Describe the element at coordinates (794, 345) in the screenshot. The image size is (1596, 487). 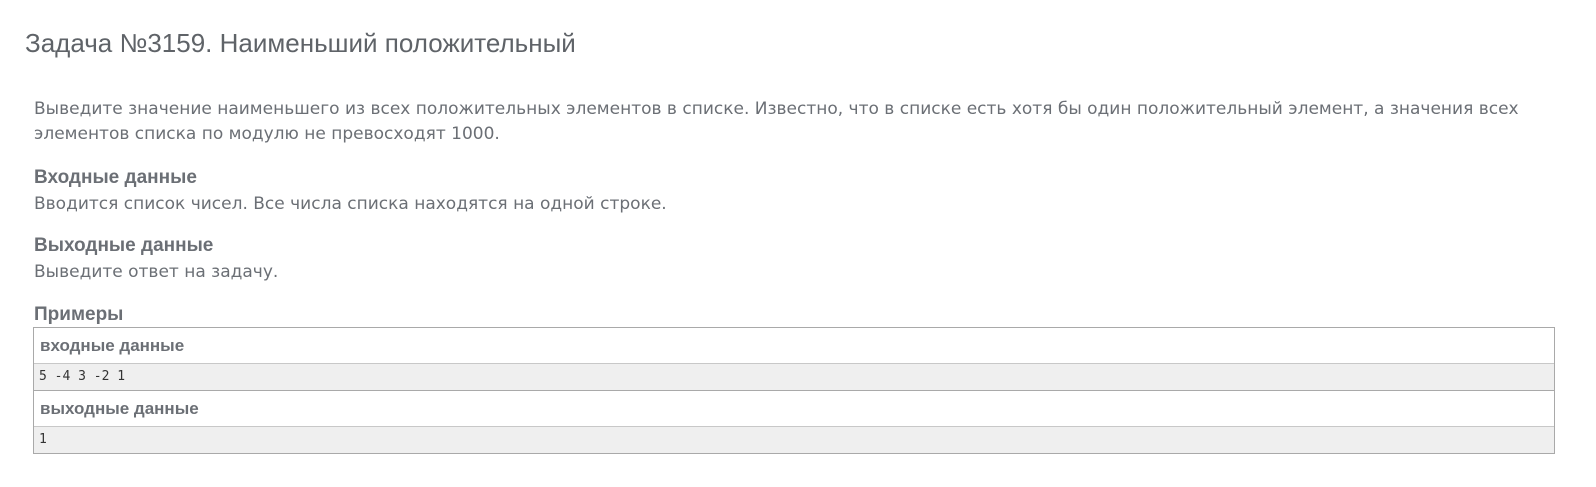
I see `example-input-label: входные данные` at that location.